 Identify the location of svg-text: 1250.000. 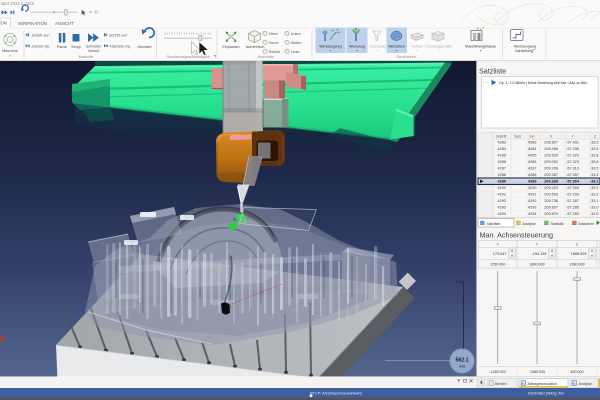
(497, 265).